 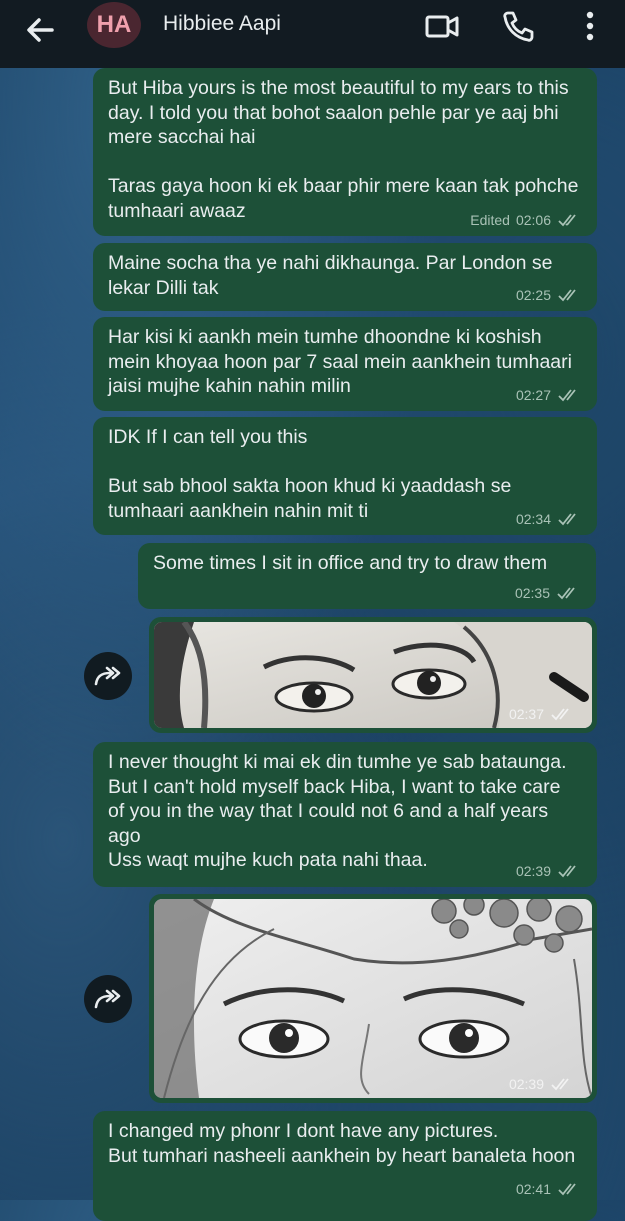 I want to click on image-message: 02:37, so click(x=373, y=675).